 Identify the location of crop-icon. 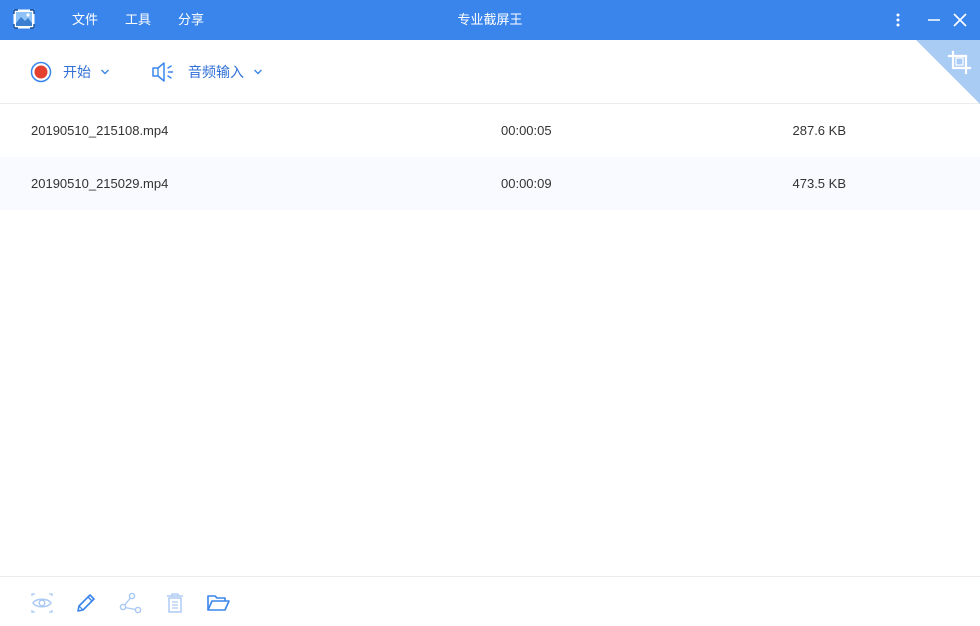
(948, 72).